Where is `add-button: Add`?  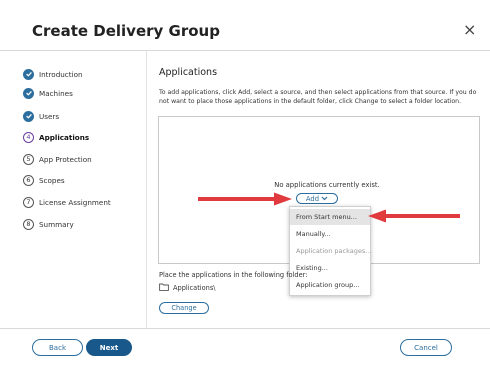 add-button: Add is located at coordinates (317, 198).